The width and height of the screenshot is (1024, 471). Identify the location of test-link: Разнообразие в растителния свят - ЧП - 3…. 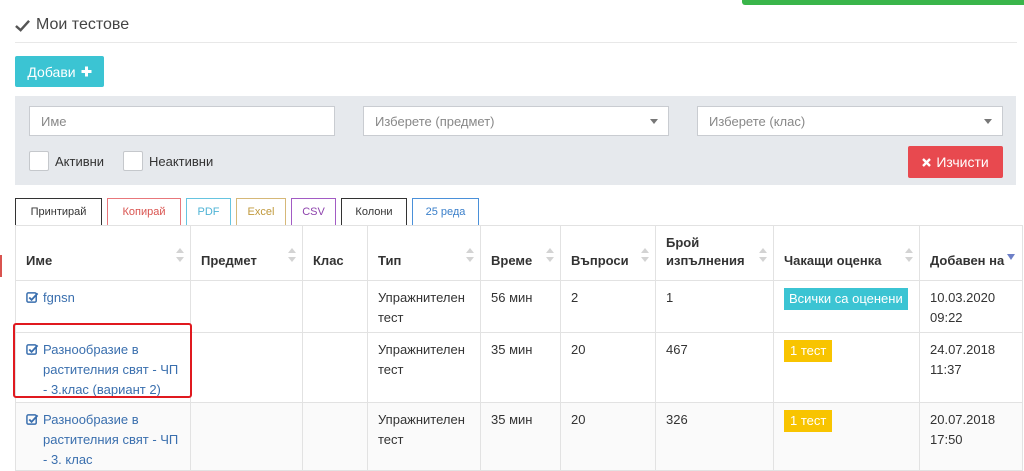
(103, 440).